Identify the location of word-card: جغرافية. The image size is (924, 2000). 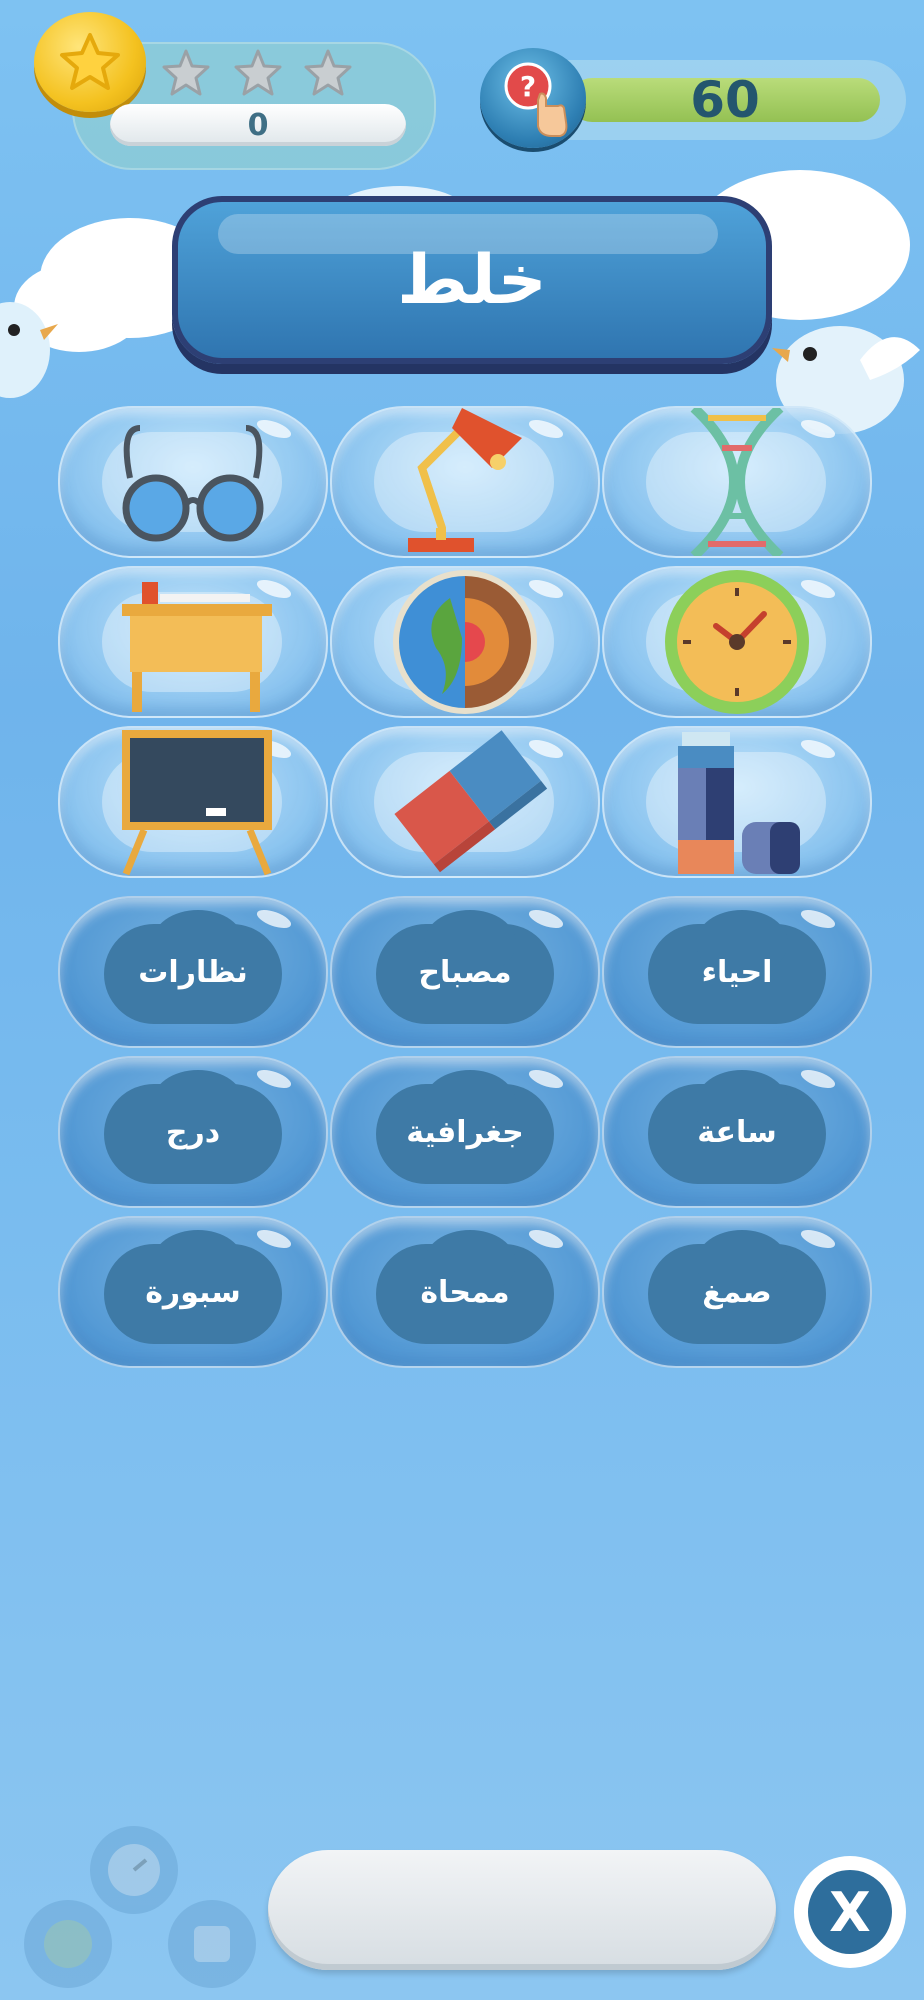
(465, 1132).